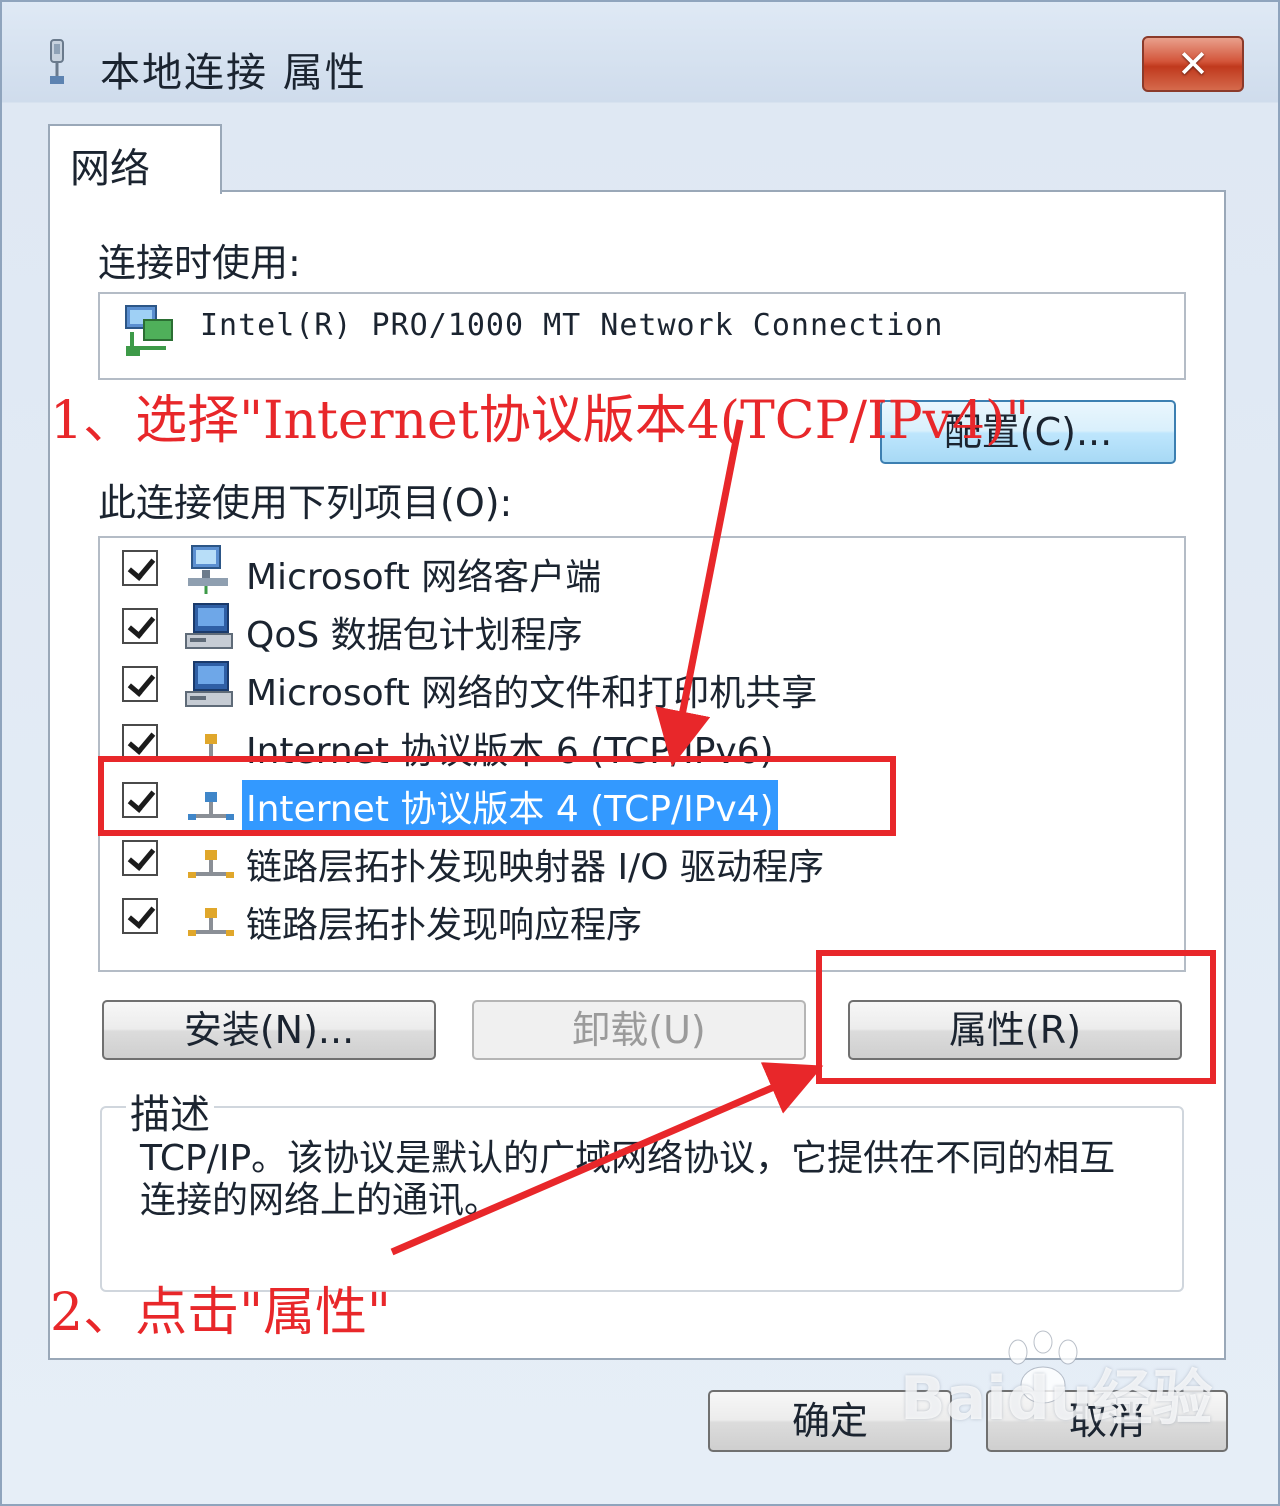 The width and height of the screenshot is (1280, 1506). I want to click on list-item: QoS 数据包计划程序, so click(522, 629).